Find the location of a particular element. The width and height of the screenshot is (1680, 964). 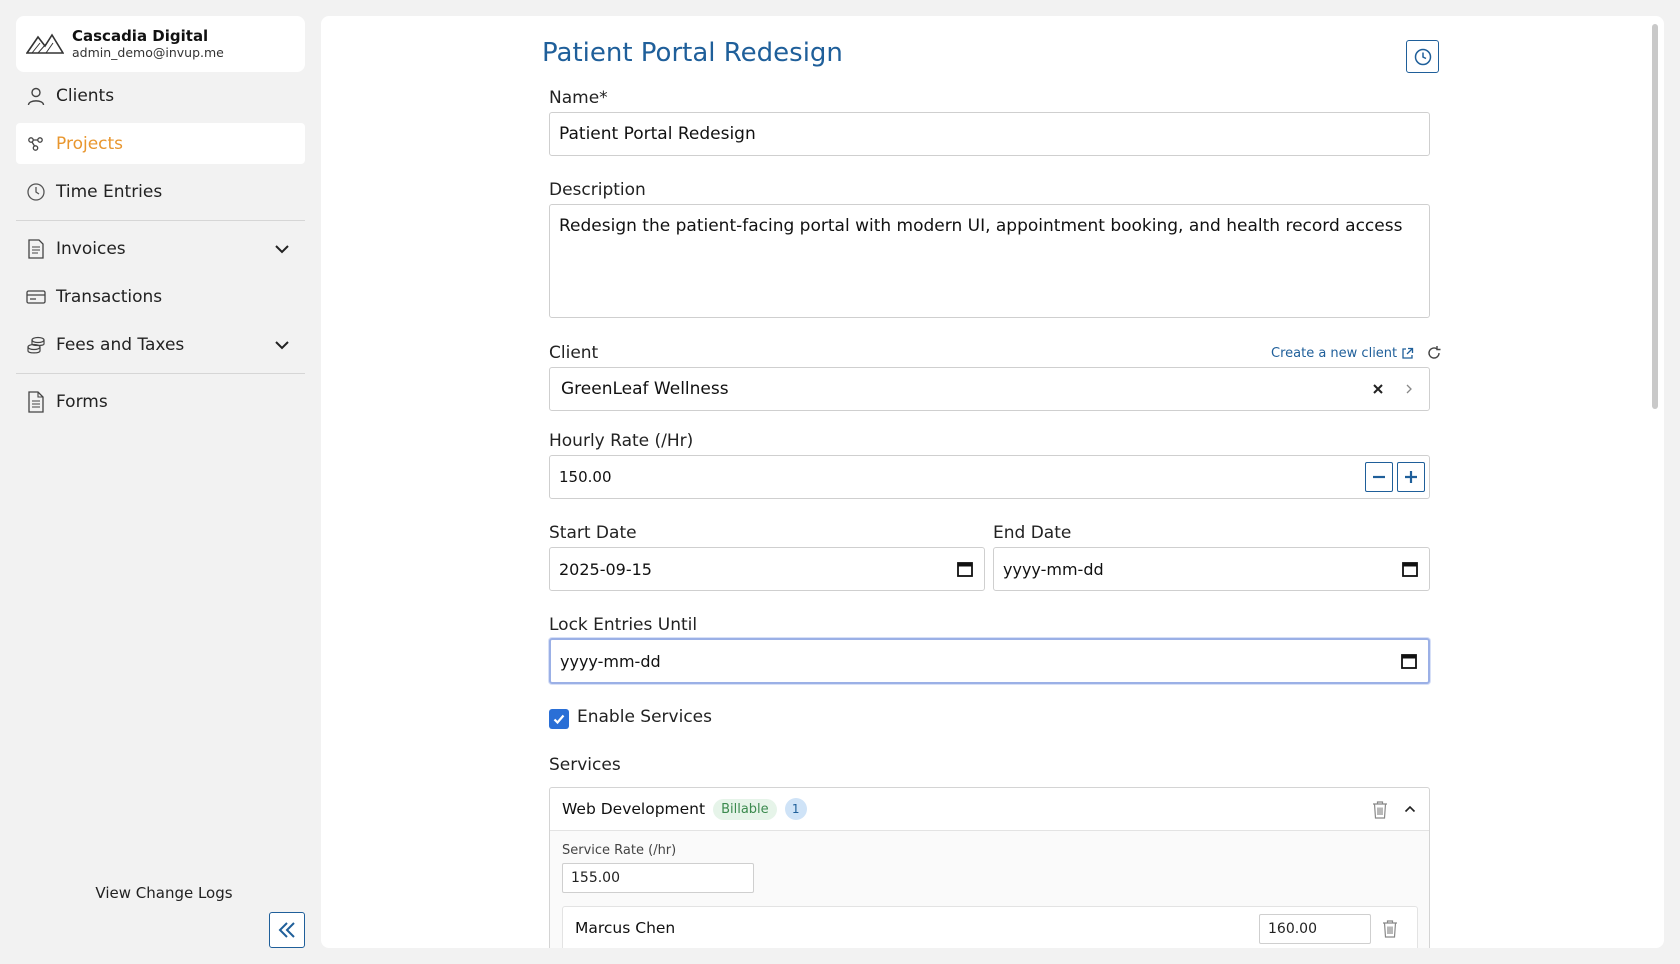

collapse-sidebar-button is located at coordinates (287, 930).